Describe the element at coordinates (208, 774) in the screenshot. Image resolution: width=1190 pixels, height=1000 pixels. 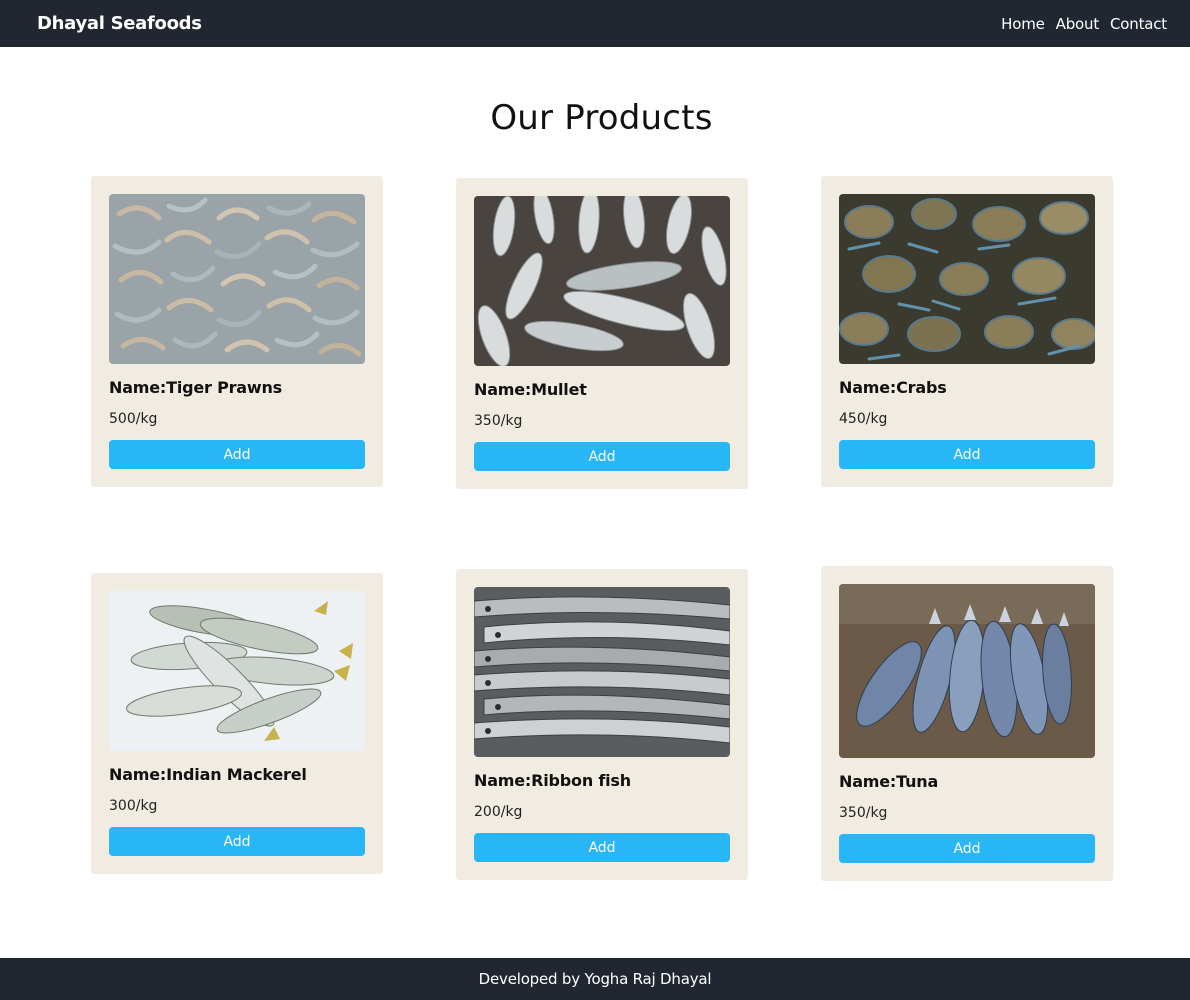
I see `product-name: Name:Indian Mackerel` at that location.